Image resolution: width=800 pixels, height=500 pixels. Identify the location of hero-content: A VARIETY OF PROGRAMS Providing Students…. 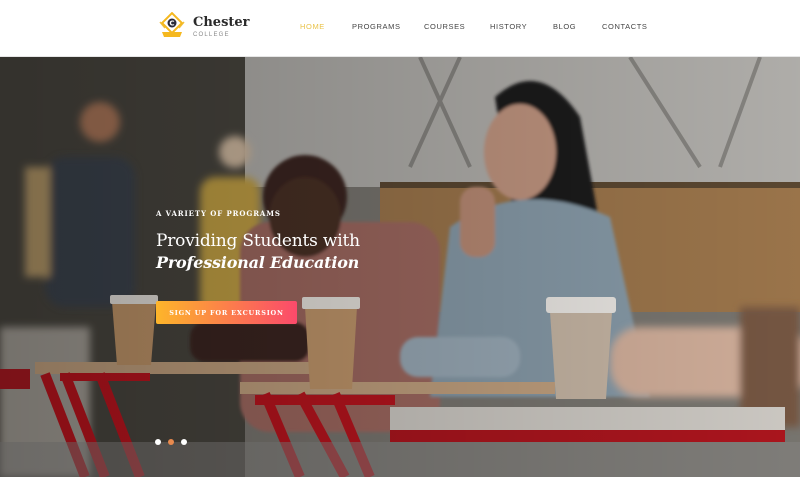
(258, 266).